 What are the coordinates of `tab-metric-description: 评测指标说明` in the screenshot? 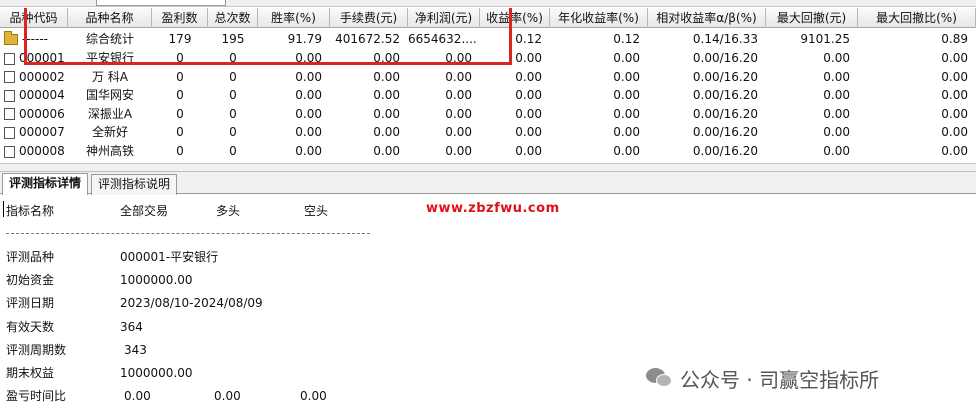 It's located at (134, 184).